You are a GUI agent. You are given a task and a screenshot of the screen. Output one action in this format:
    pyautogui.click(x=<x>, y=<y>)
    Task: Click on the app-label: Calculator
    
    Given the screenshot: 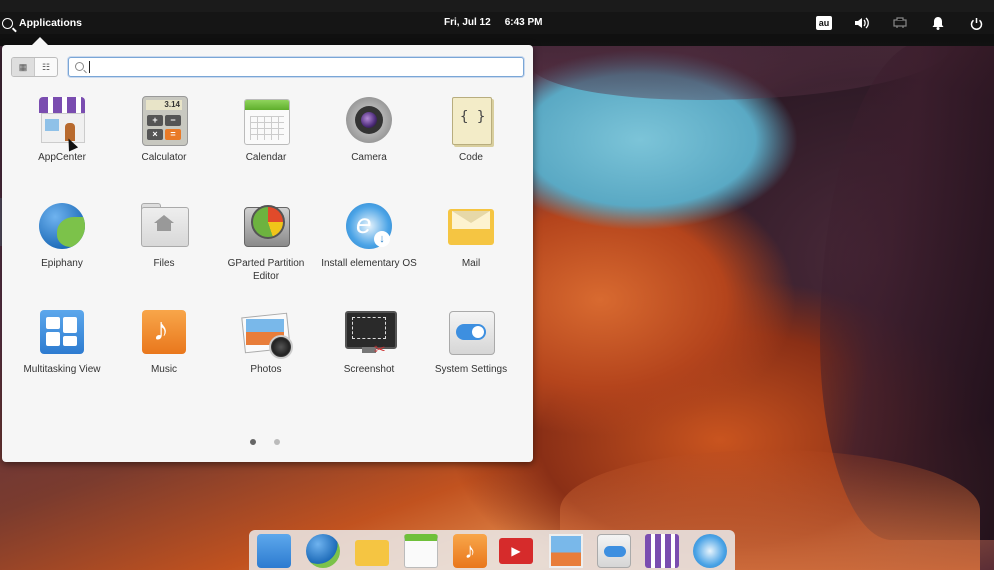 What is the action you would take?
    pyautogui.click(x=164, y=157)
    